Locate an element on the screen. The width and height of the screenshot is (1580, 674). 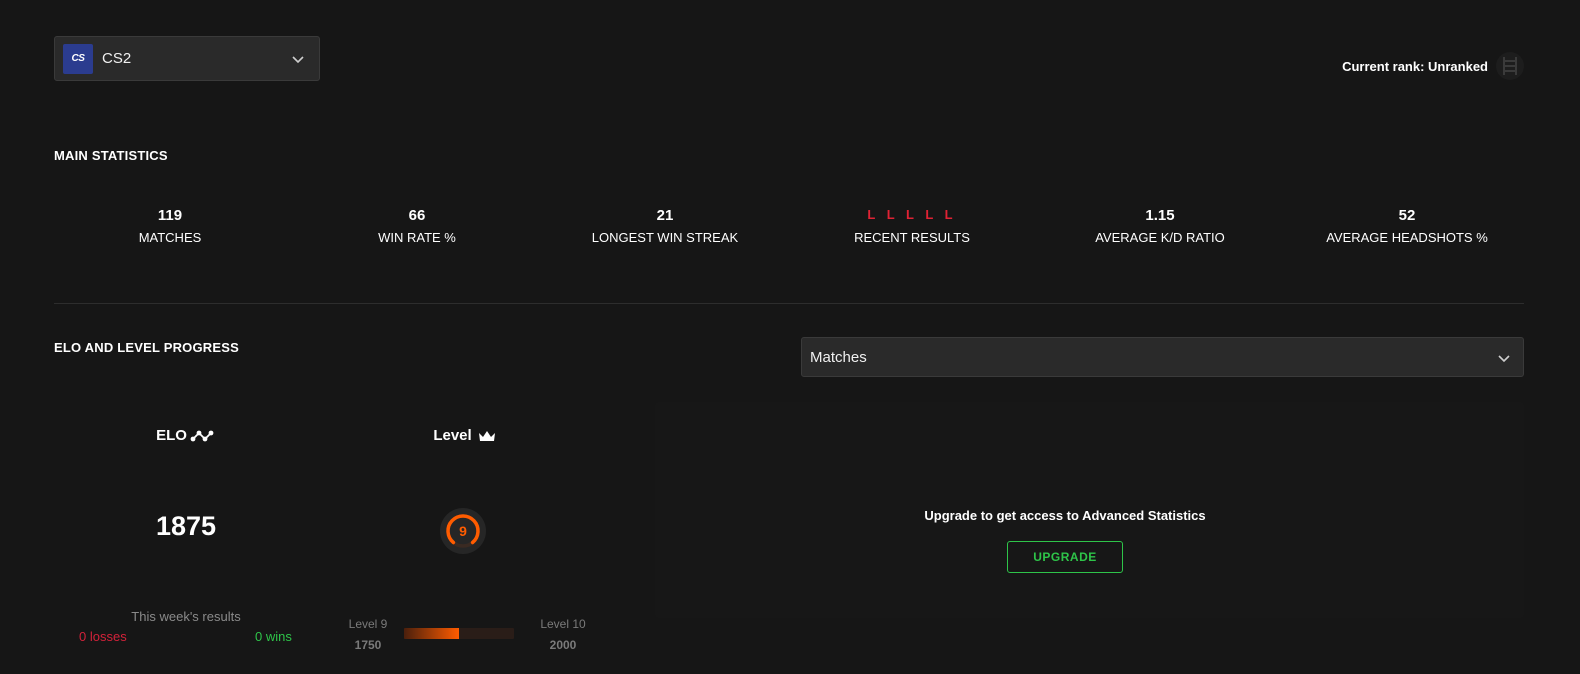
stat-value: 66 is located at coordinates (417, 215).